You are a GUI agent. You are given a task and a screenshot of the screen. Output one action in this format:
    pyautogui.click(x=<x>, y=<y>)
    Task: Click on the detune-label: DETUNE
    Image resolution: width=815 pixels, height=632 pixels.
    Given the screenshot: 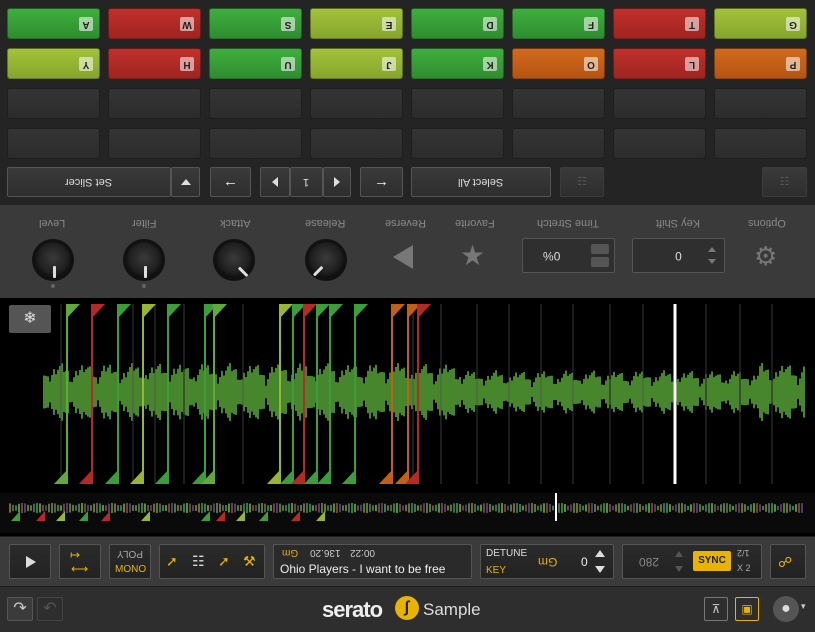 What is the action you would take?
    pyautogui.click(x=507, y=553)
    